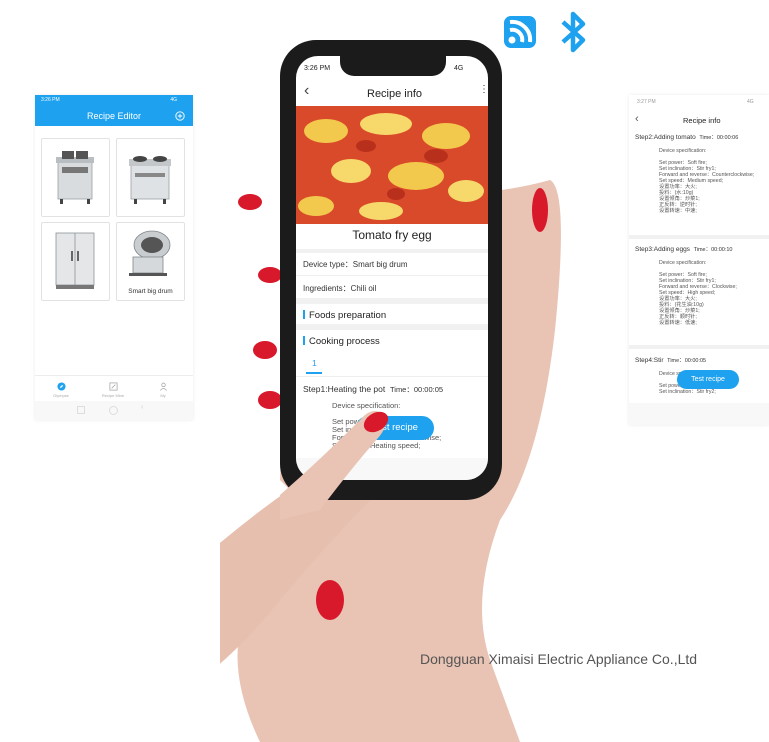 Image resolution: width=769 pixels, height=742 pixels. Describe the element at coordinates (163, 386) in the screenshot. I see `user-icon` at that location.